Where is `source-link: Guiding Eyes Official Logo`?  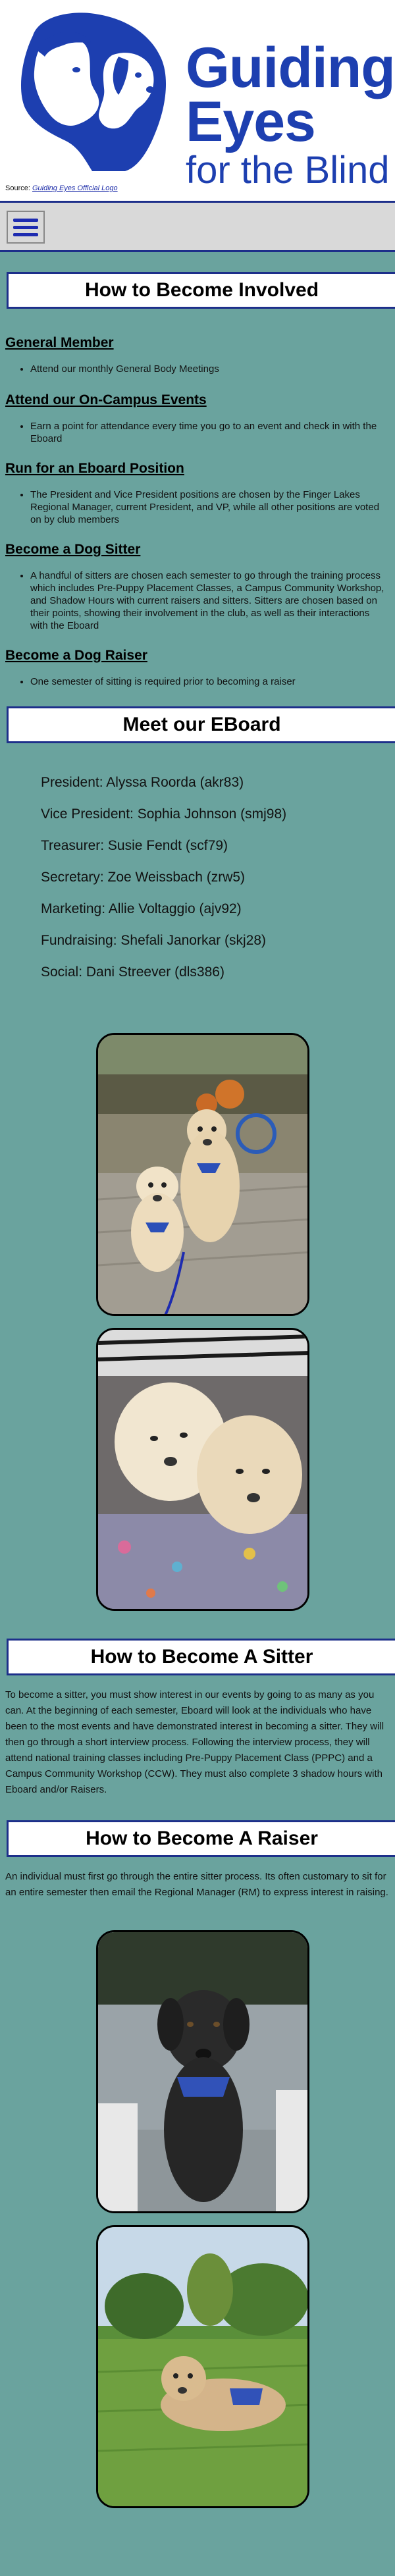
source-link: Guiding Eyes Official Logo is located at coordinates (75, 188).